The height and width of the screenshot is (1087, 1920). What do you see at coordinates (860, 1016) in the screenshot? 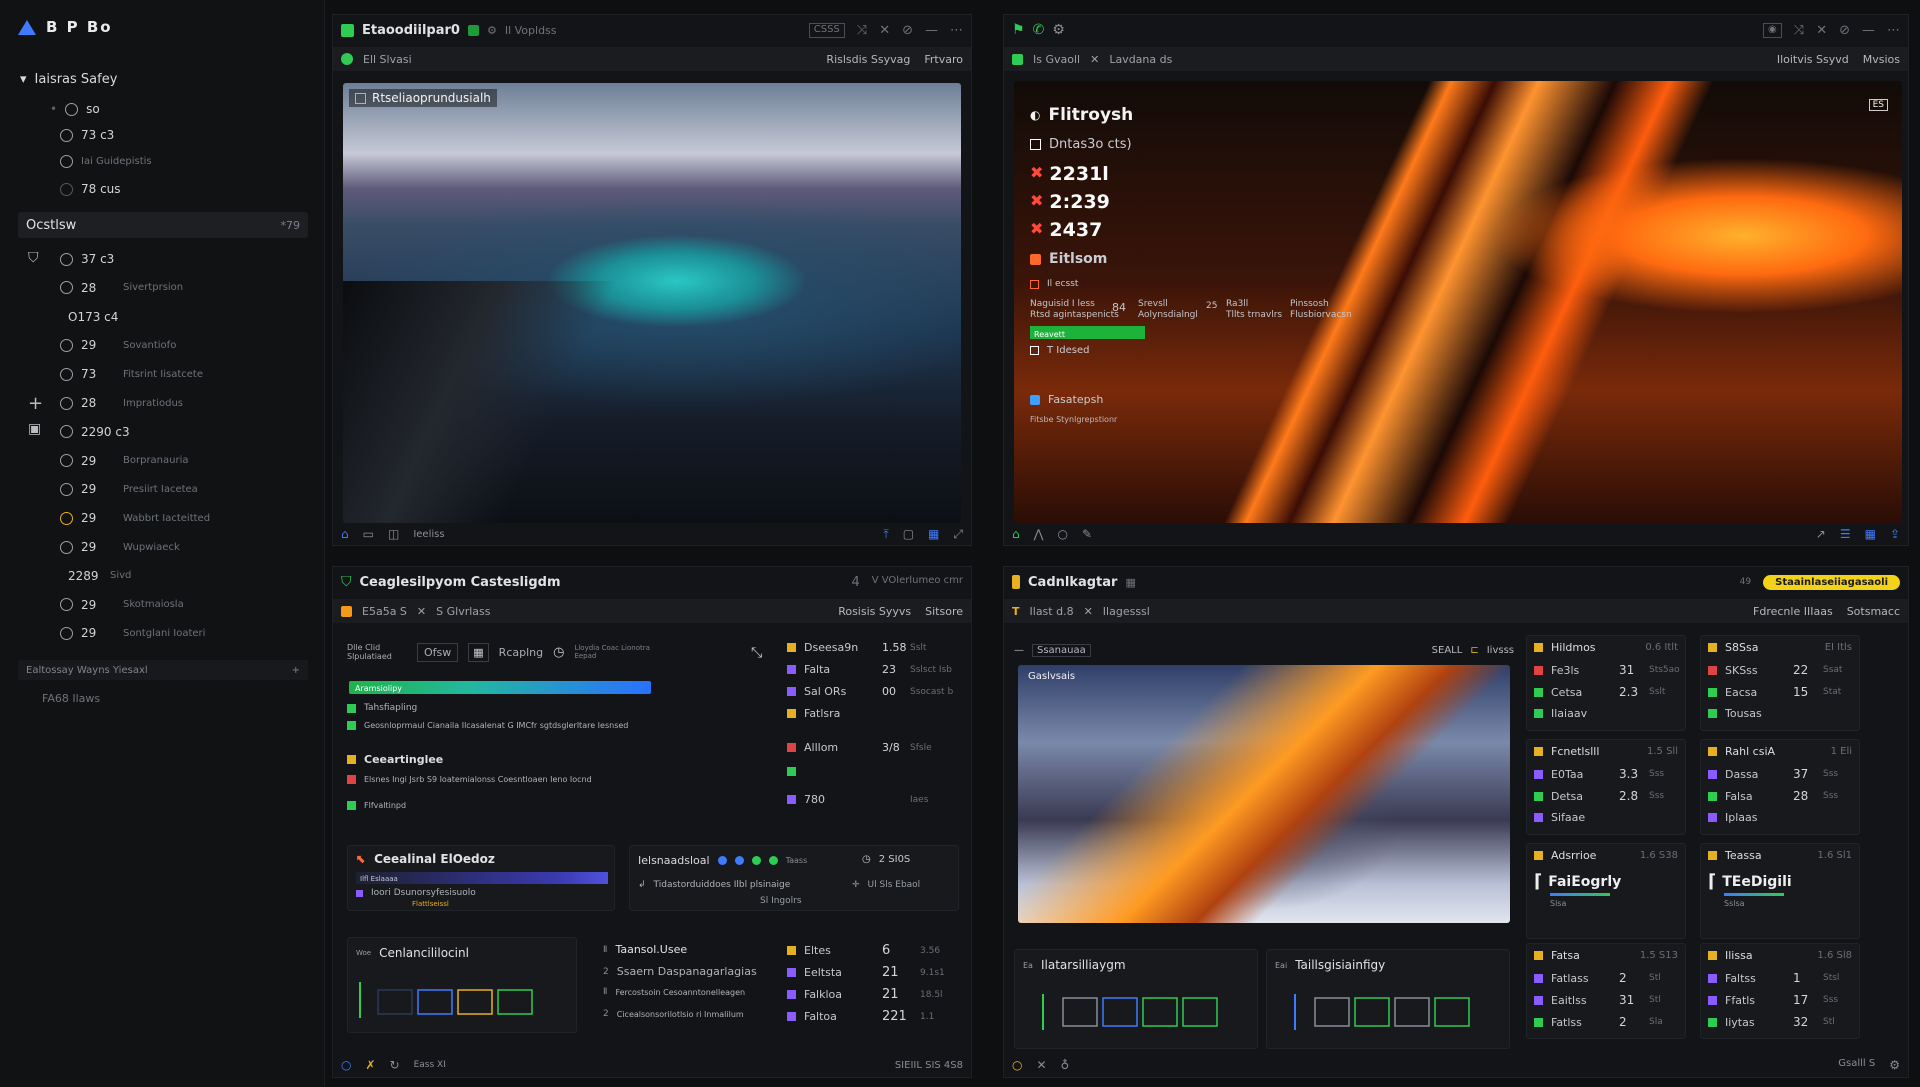
I see `stat-row: Faltoa 221 1.1` at bounding box center [860, 1016].